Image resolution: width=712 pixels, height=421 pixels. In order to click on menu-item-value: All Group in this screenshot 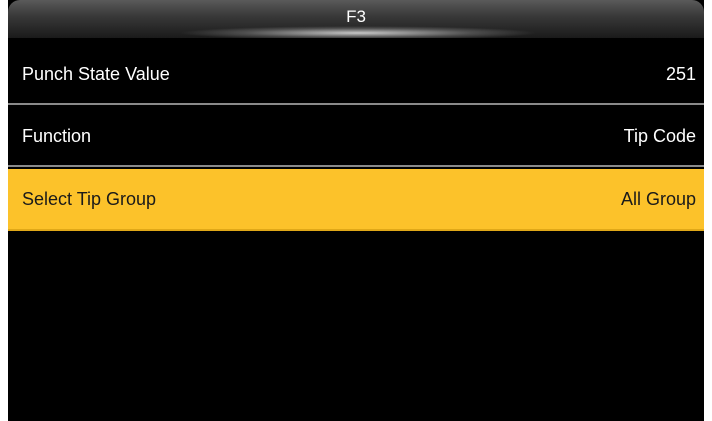, I will do `click(658, 199)`.